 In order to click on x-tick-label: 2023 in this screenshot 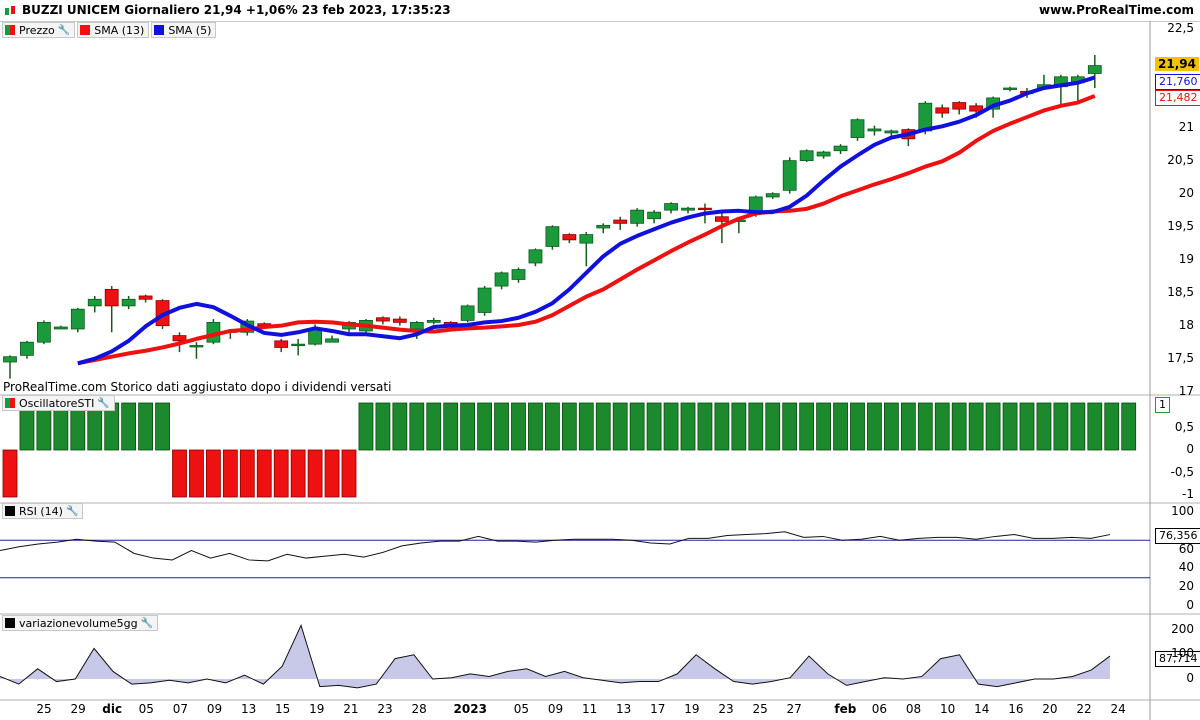, I will do `click(470, 709)`.